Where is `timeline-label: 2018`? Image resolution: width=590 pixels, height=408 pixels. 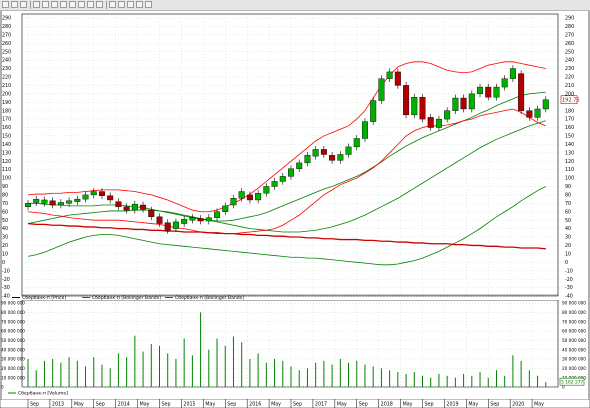
timeline-label: 2018 is located at coordinates (387, 405).